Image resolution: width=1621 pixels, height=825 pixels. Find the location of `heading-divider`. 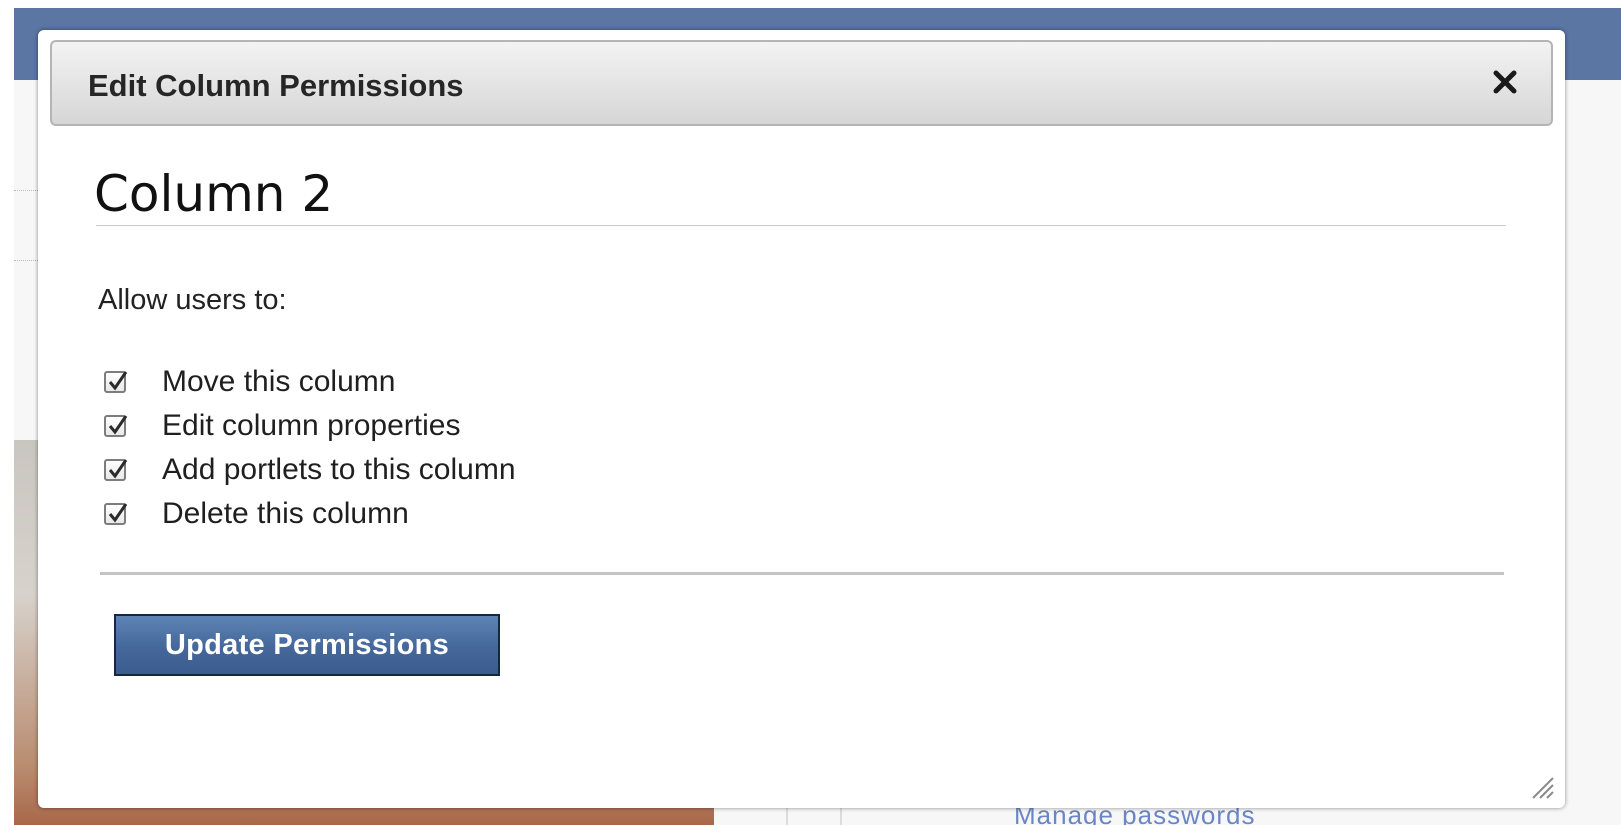

heading-divider is located at coordinates (801, 225).